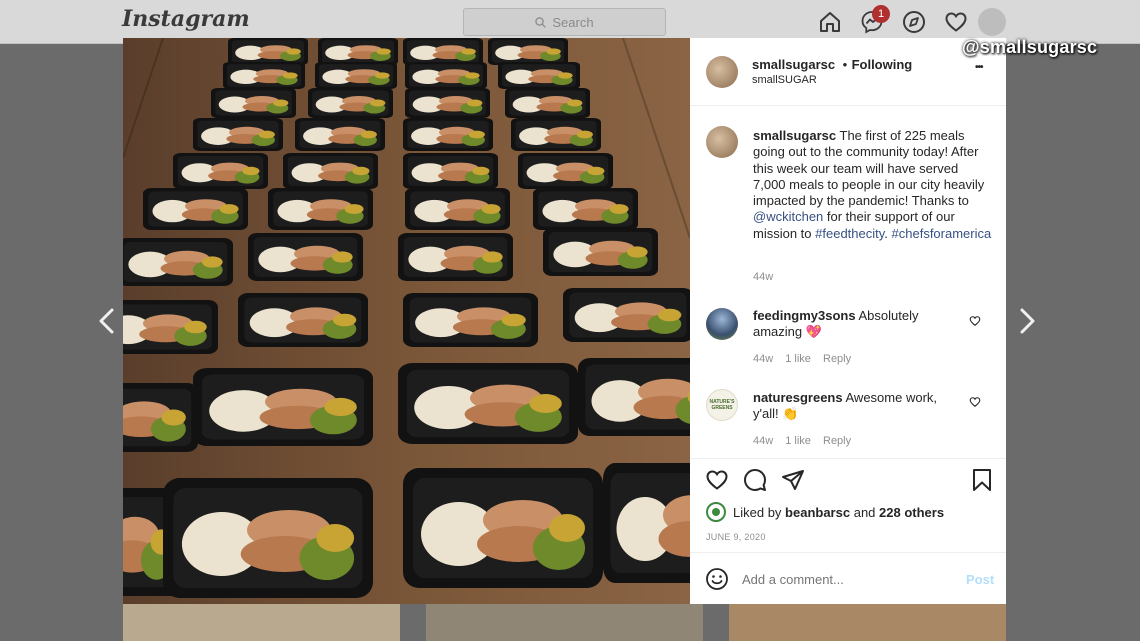 Image resolution: width=1140 pixels, height=641 pixels. Describe the element at coordinates (817, 512) in the screenshot. I see `liked-by-username: beanbarsc` at that location.